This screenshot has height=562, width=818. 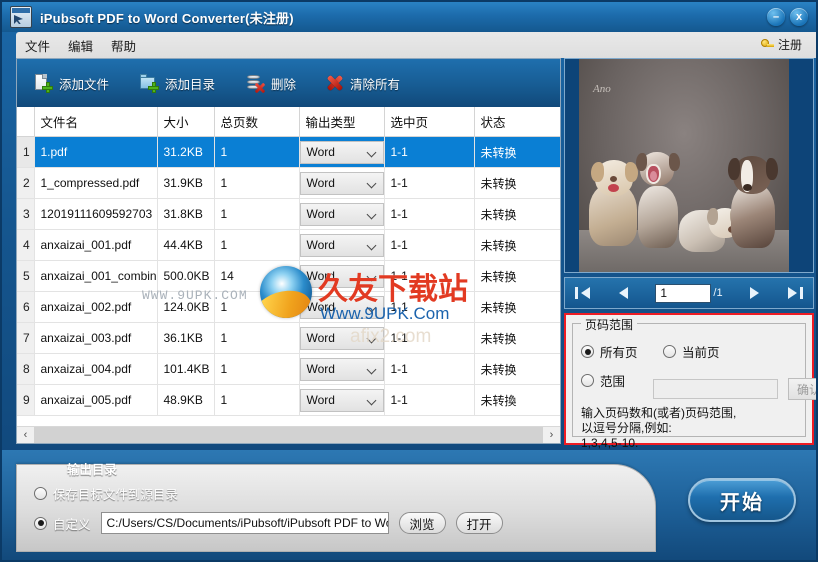 I want to click on radio-custom-label: 自定义, so click(x=72, y=524).